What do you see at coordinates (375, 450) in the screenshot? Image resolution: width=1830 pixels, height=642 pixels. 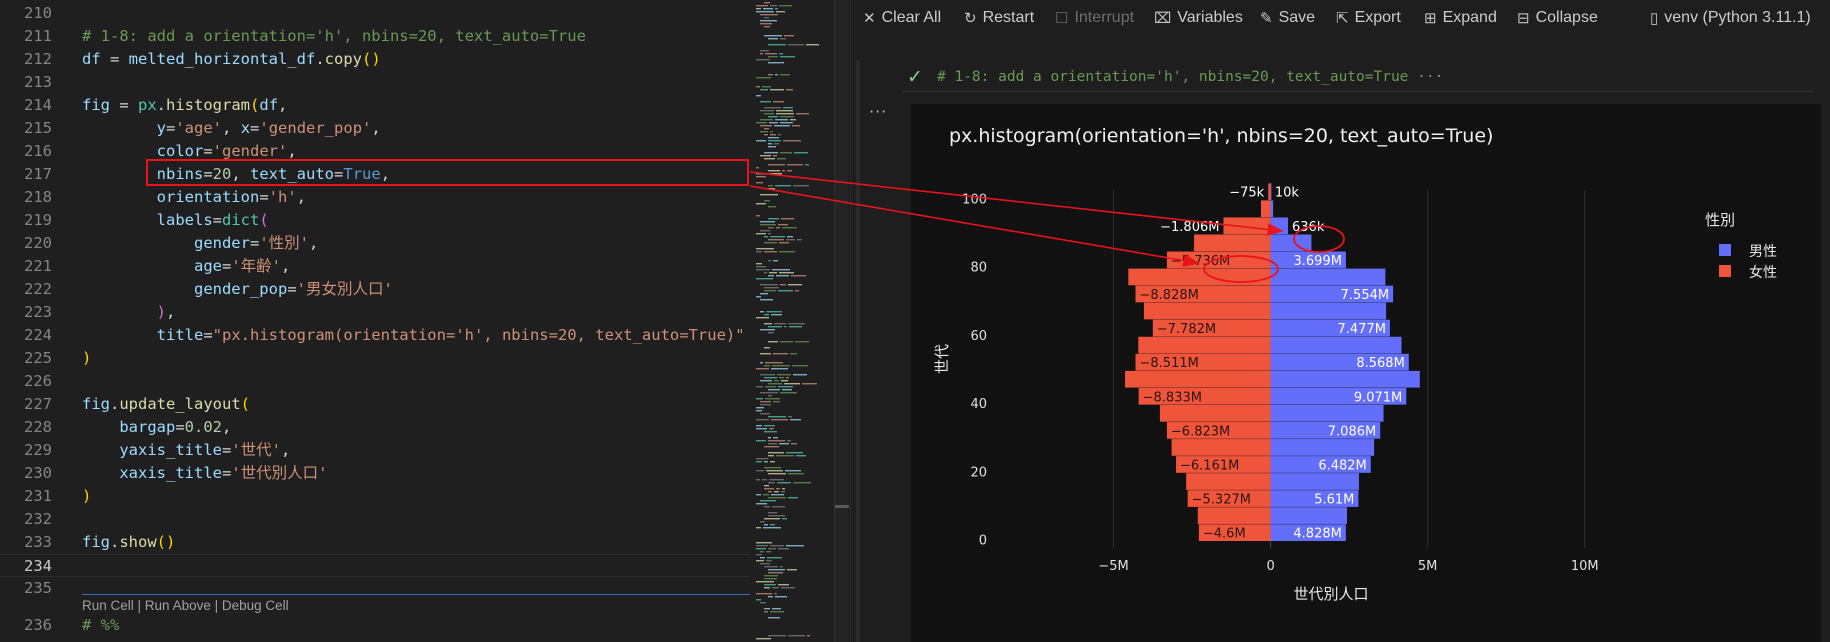 I see `code-line: 229 yaxis_title='世代',` at bounding box center [375, 450].